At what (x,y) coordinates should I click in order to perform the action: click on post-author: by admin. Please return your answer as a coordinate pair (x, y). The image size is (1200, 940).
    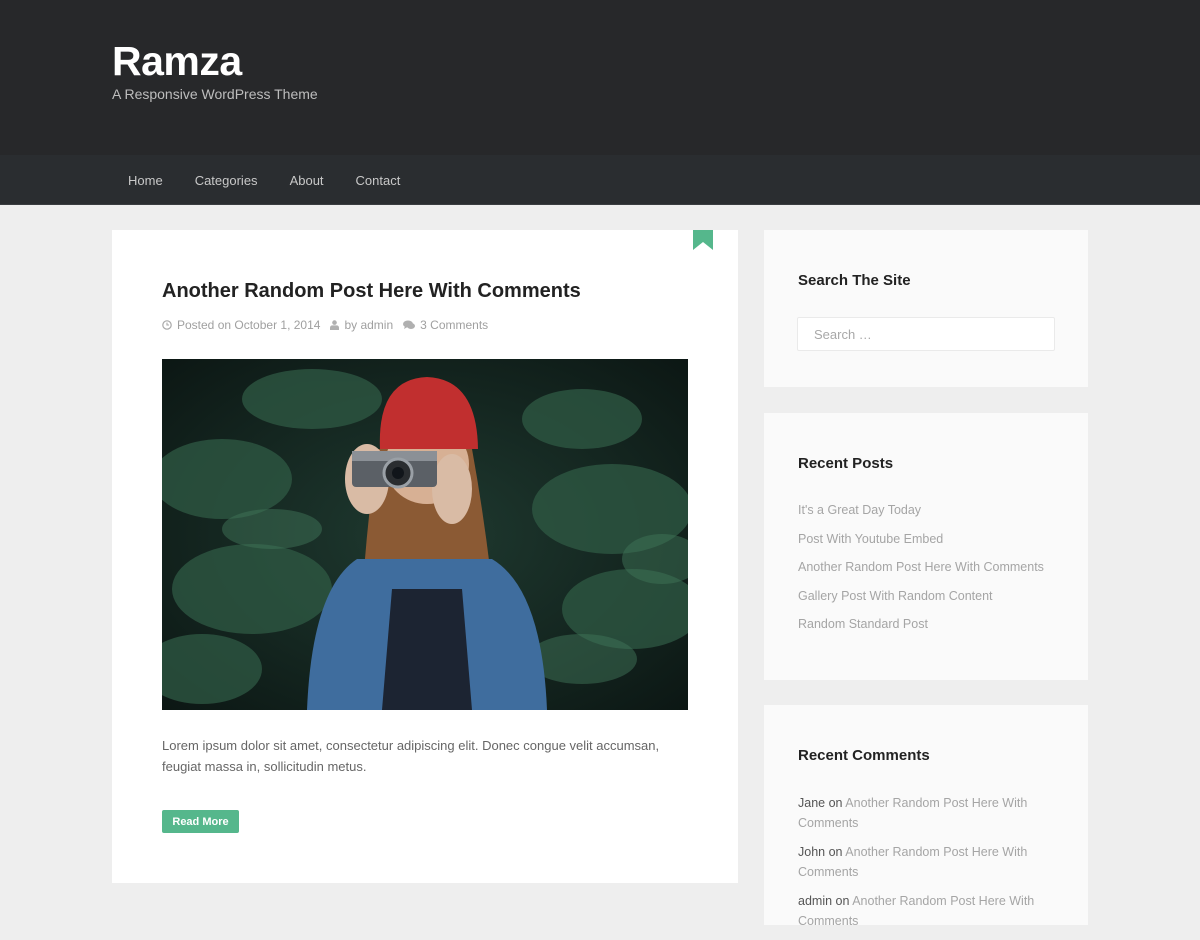
    Looking at the image, I should click on (361, 325).